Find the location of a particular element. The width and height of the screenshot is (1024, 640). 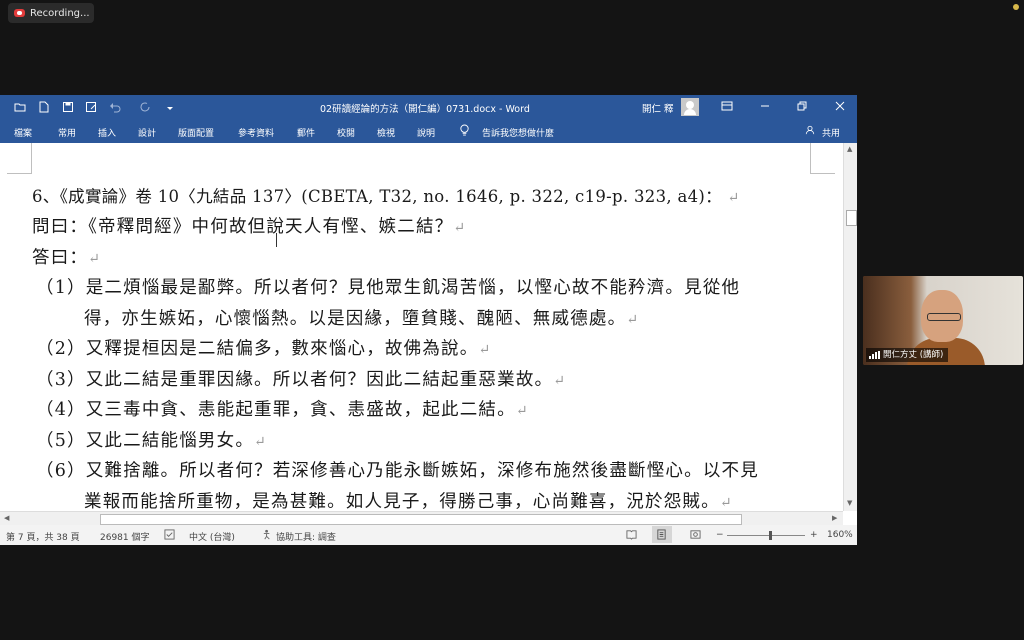

tab-home: 常用 is located at coordinates (67, 132).